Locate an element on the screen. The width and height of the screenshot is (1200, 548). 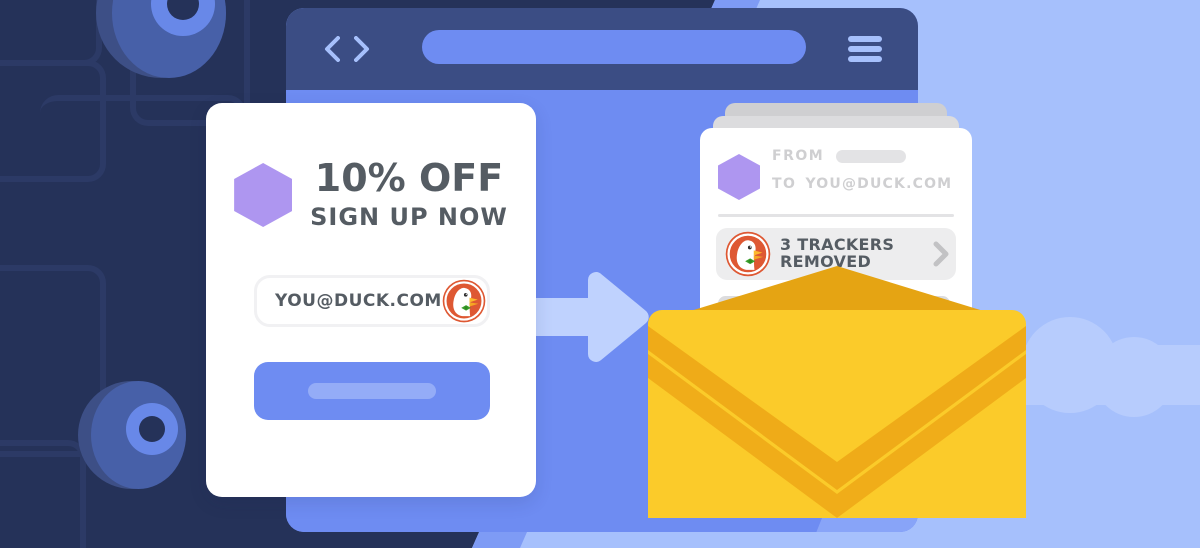
email-from-label: FROM is located at coordinates (798, 156).